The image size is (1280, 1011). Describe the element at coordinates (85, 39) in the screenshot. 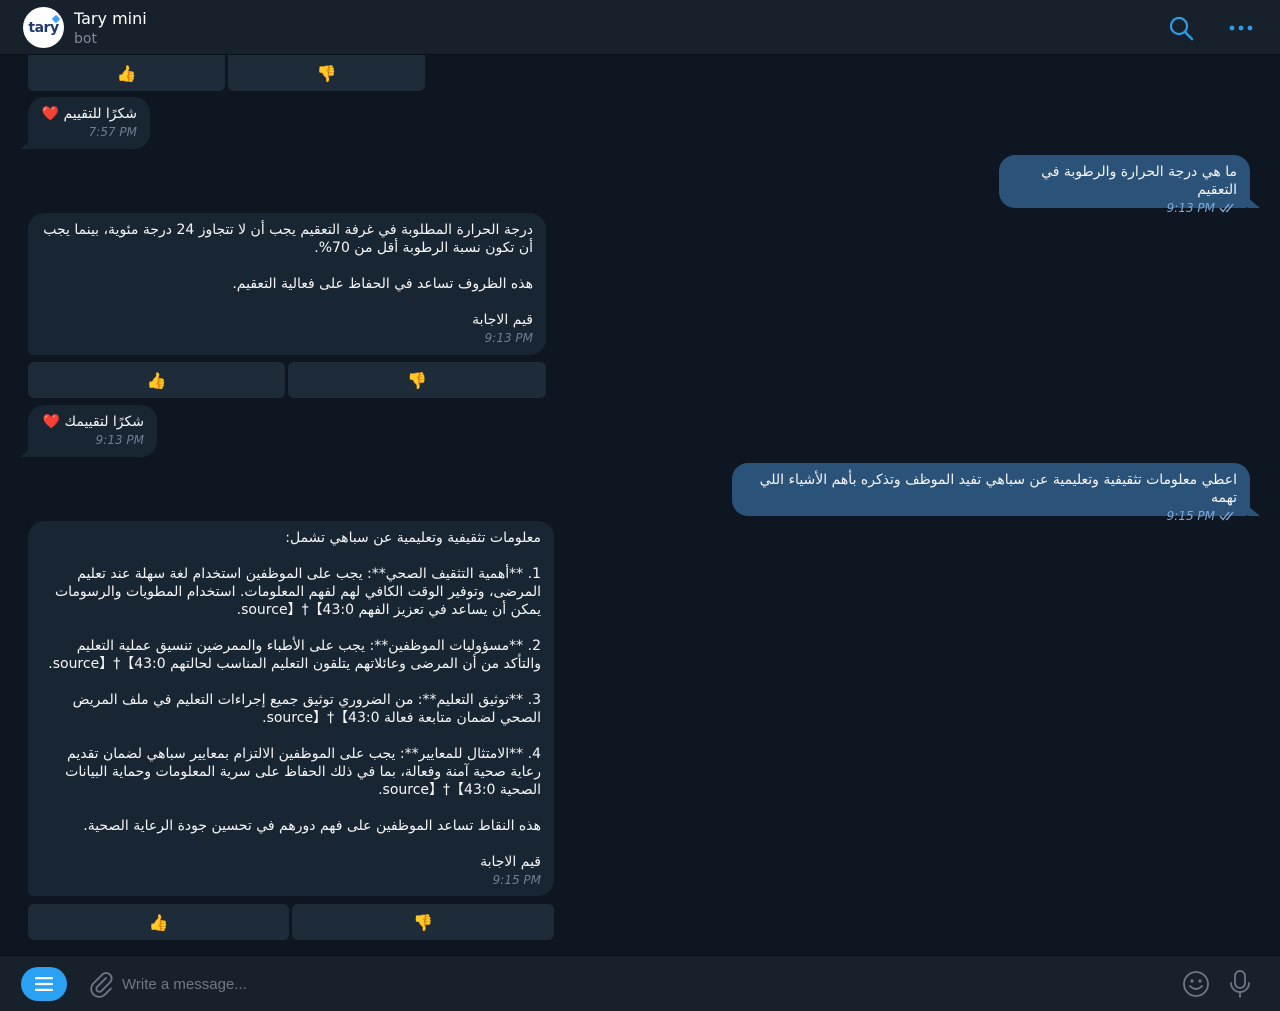

I see `chat-subtitle: bot` at that location.